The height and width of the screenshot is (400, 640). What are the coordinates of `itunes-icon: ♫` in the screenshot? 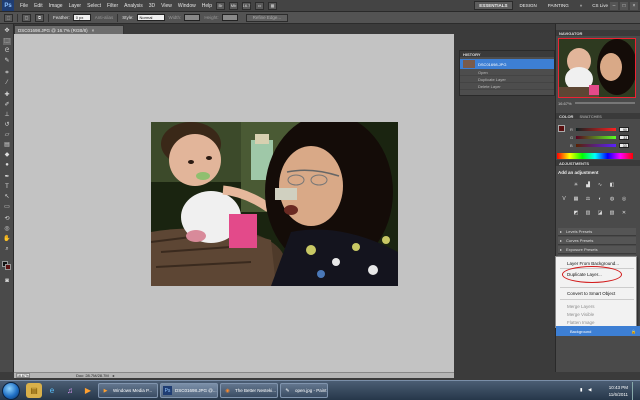 It's located at (70, 390).